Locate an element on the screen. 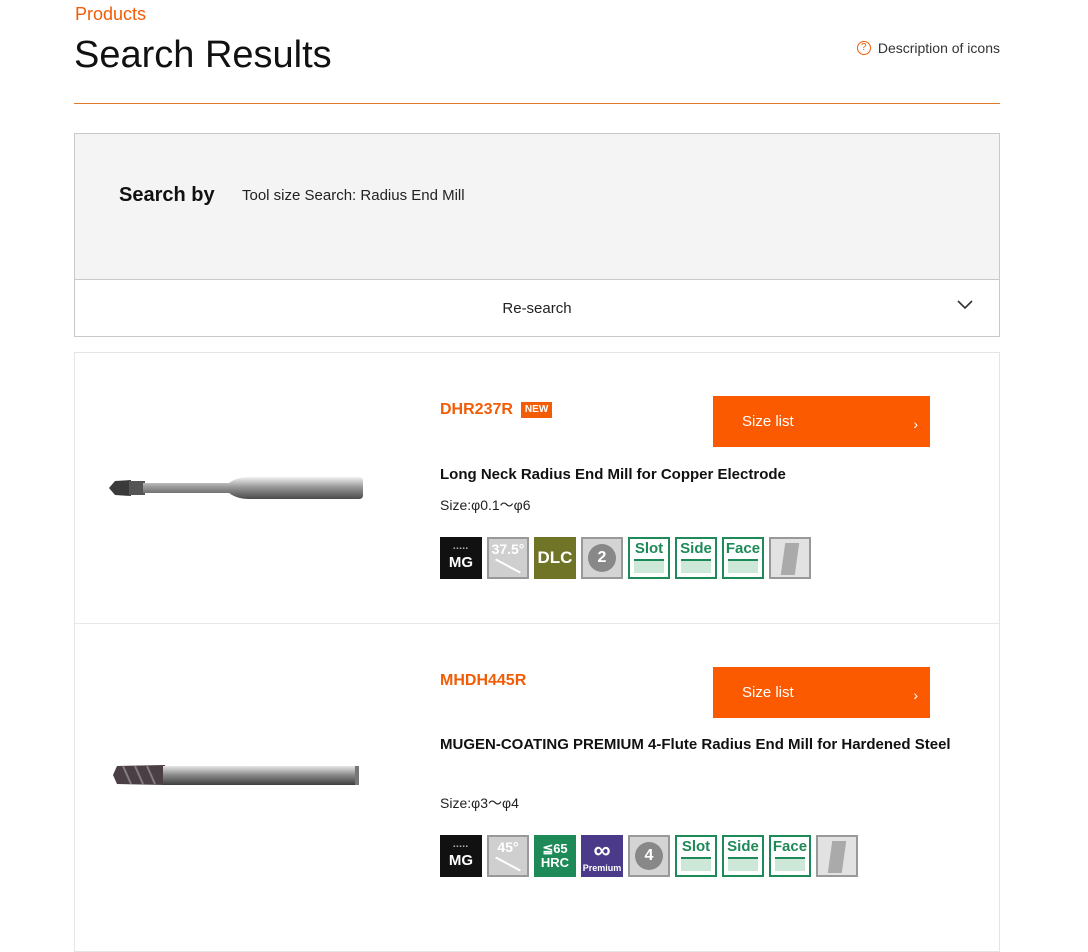  product-size: Size:φ0.1～φ6 is located at coordinates (485, 505).